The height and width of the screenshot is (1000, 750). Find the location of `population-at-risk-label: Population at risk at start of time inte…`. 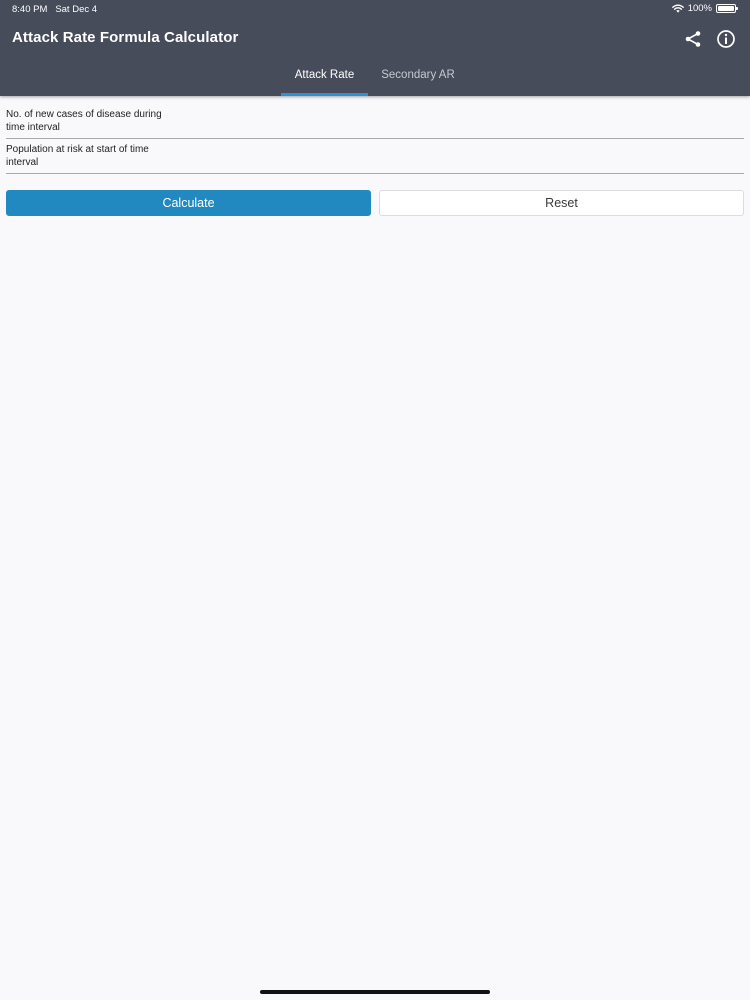

population-at-risk-label: Population at risk at start of time inte… is located at coordinates (77, 156).